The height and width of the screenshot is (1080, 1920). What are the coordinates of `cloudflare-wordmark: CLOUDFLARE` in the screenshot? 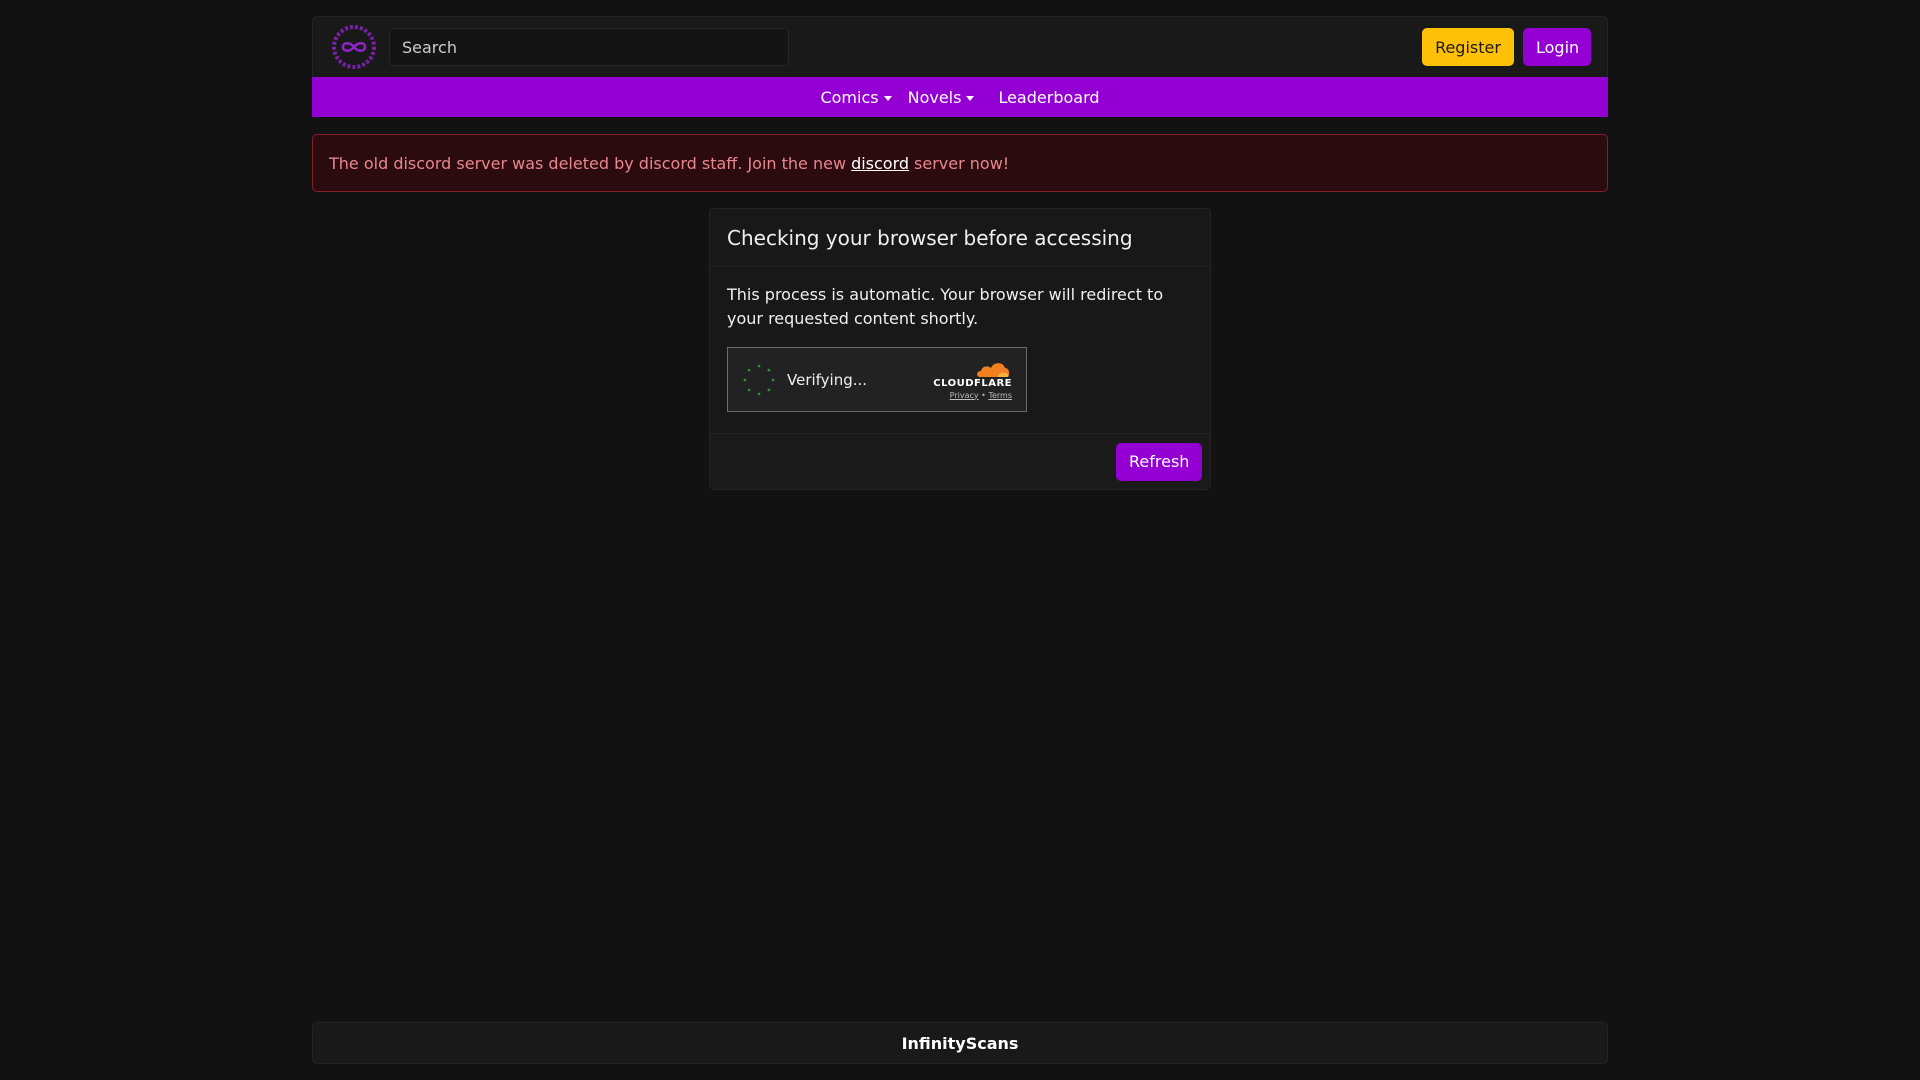 It's located at (972, 383).